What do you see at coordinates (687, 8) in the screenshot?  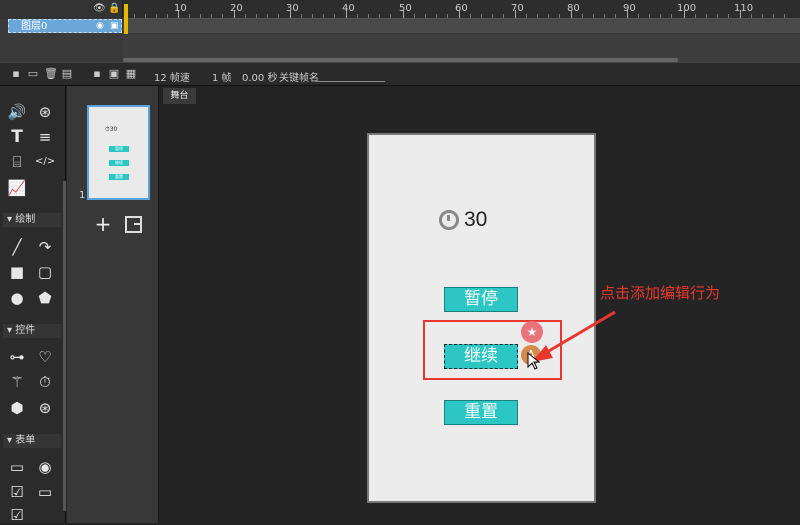 I see `ruler-label: 100` at bounding box center [687, 8].